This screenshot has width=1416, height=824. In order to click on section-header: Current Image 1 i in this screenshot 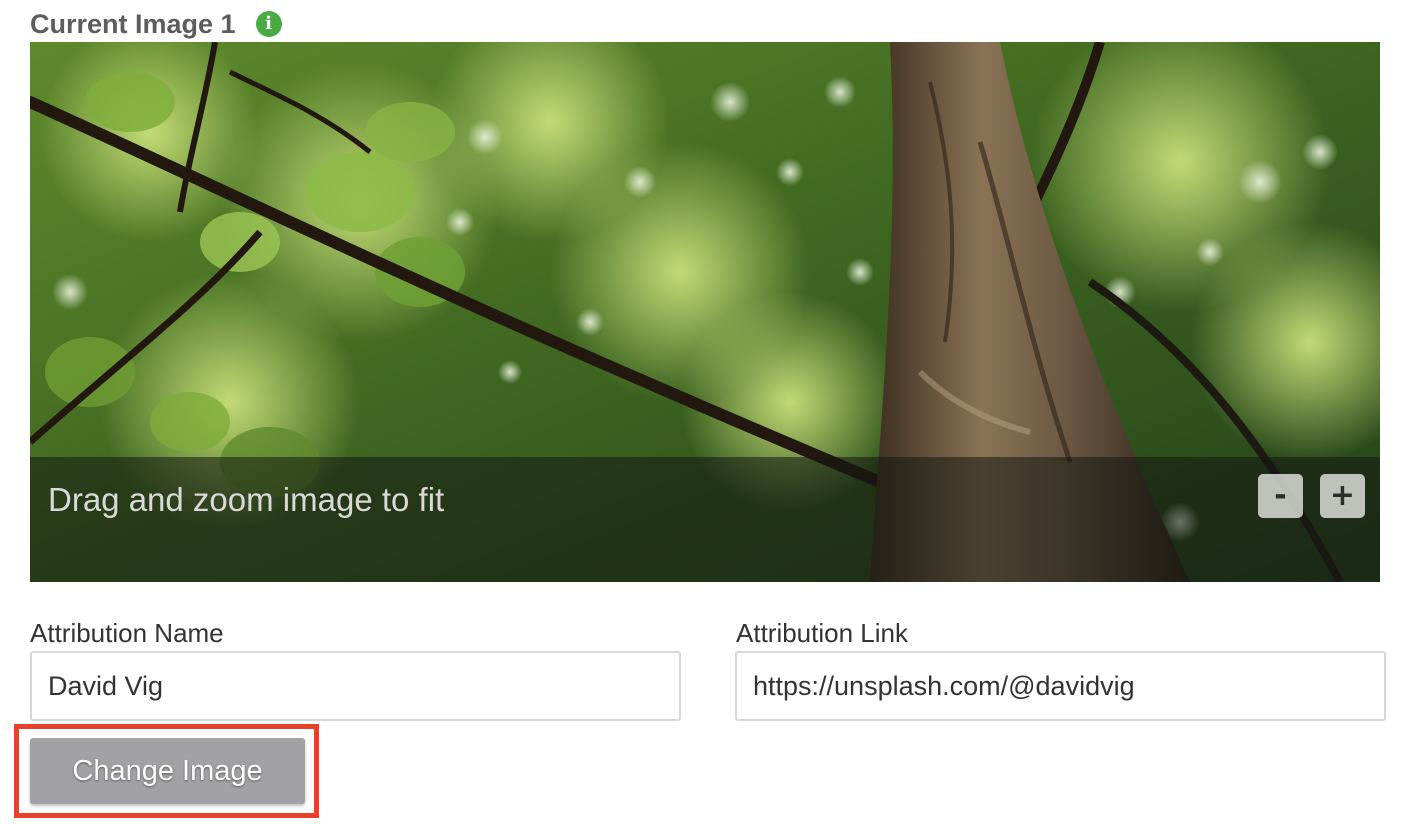, I will do `click(156, 24)`.